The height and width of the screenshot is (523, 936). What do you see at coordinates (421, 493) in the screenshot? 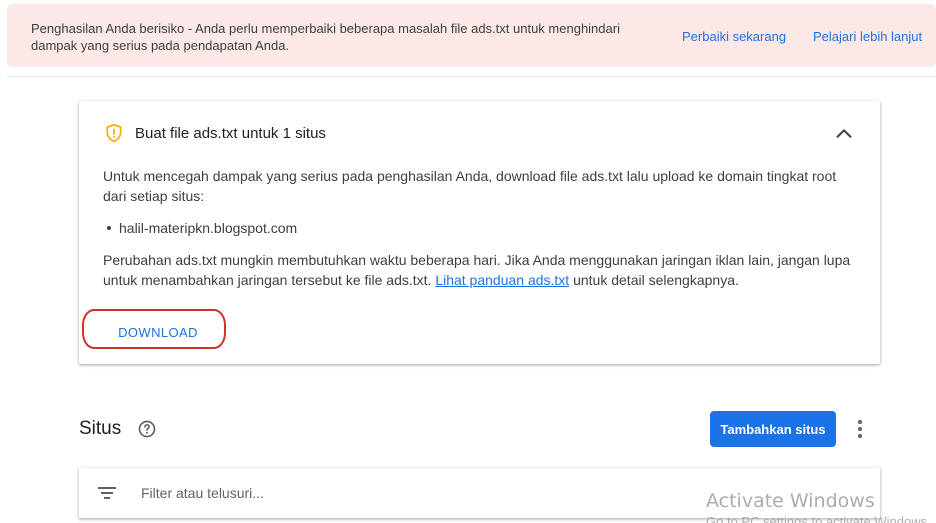
I see `filter-input` at bounding box center [421, 493].